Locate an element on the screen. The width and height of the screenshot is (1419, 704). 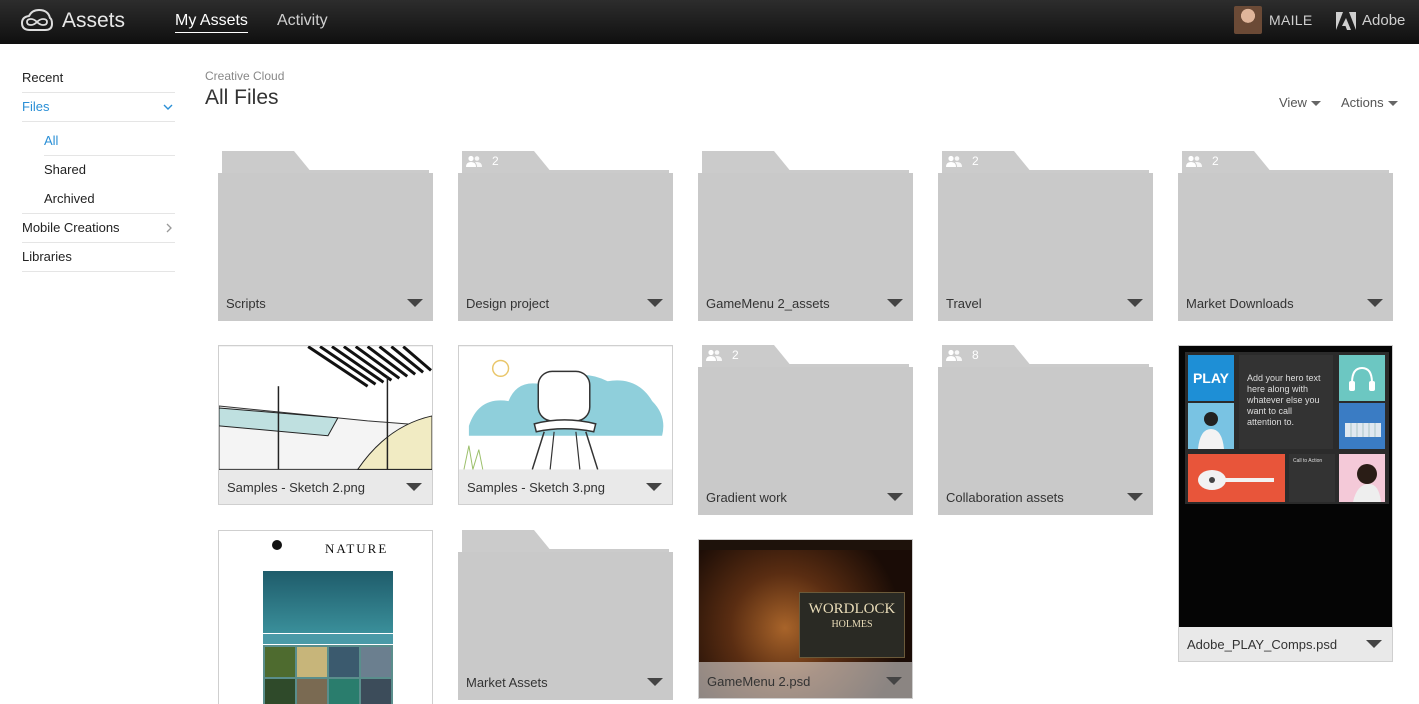
tab-my-assets: My Assets is located at coordinates (211, 22).